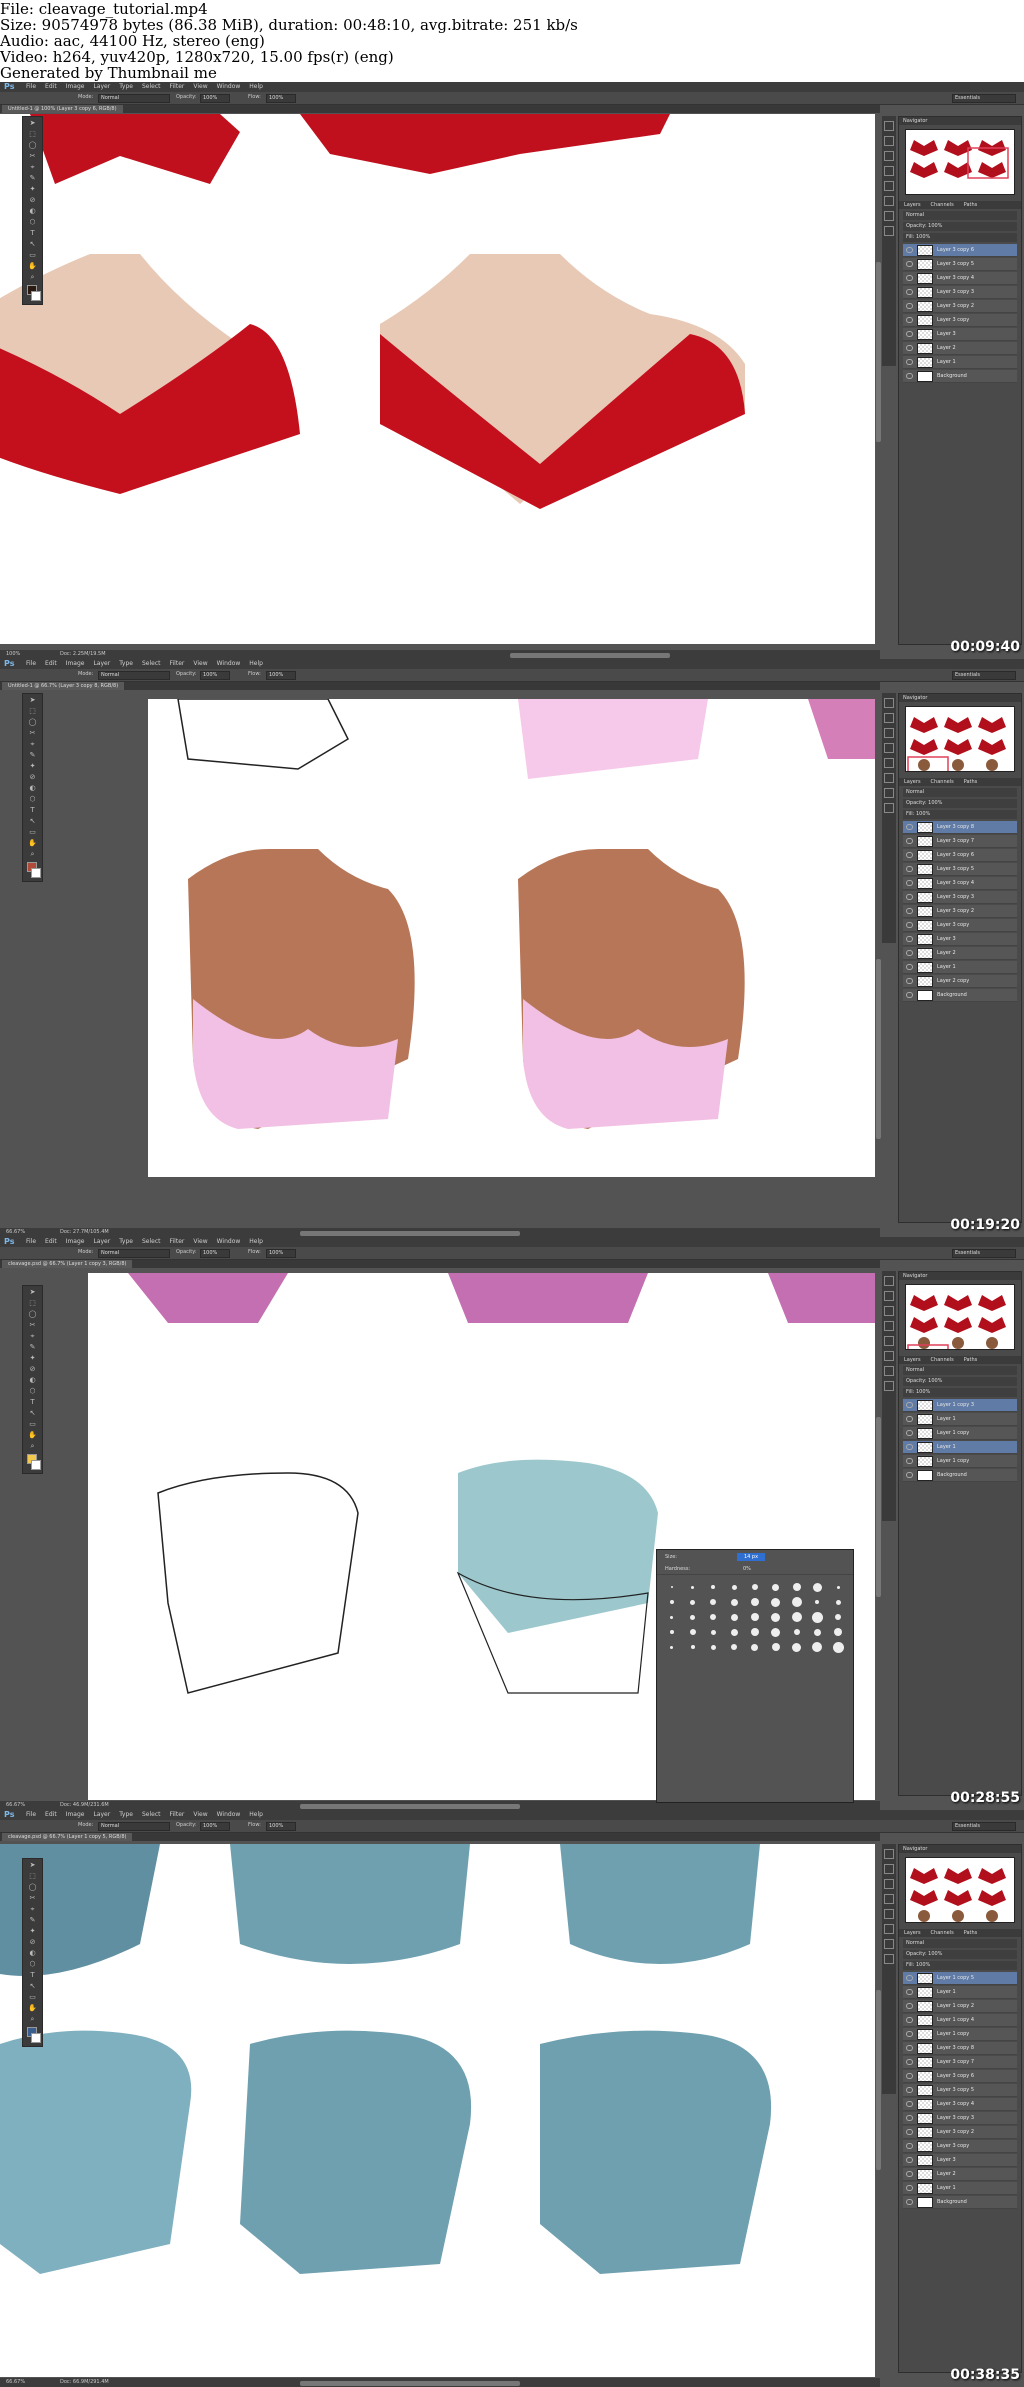 This screenshot has height=2387, width=1024. What do you see at coordinates (126, 87) in the screenshot?
I see `menu-type: Type` at bounding box center [126, 87].